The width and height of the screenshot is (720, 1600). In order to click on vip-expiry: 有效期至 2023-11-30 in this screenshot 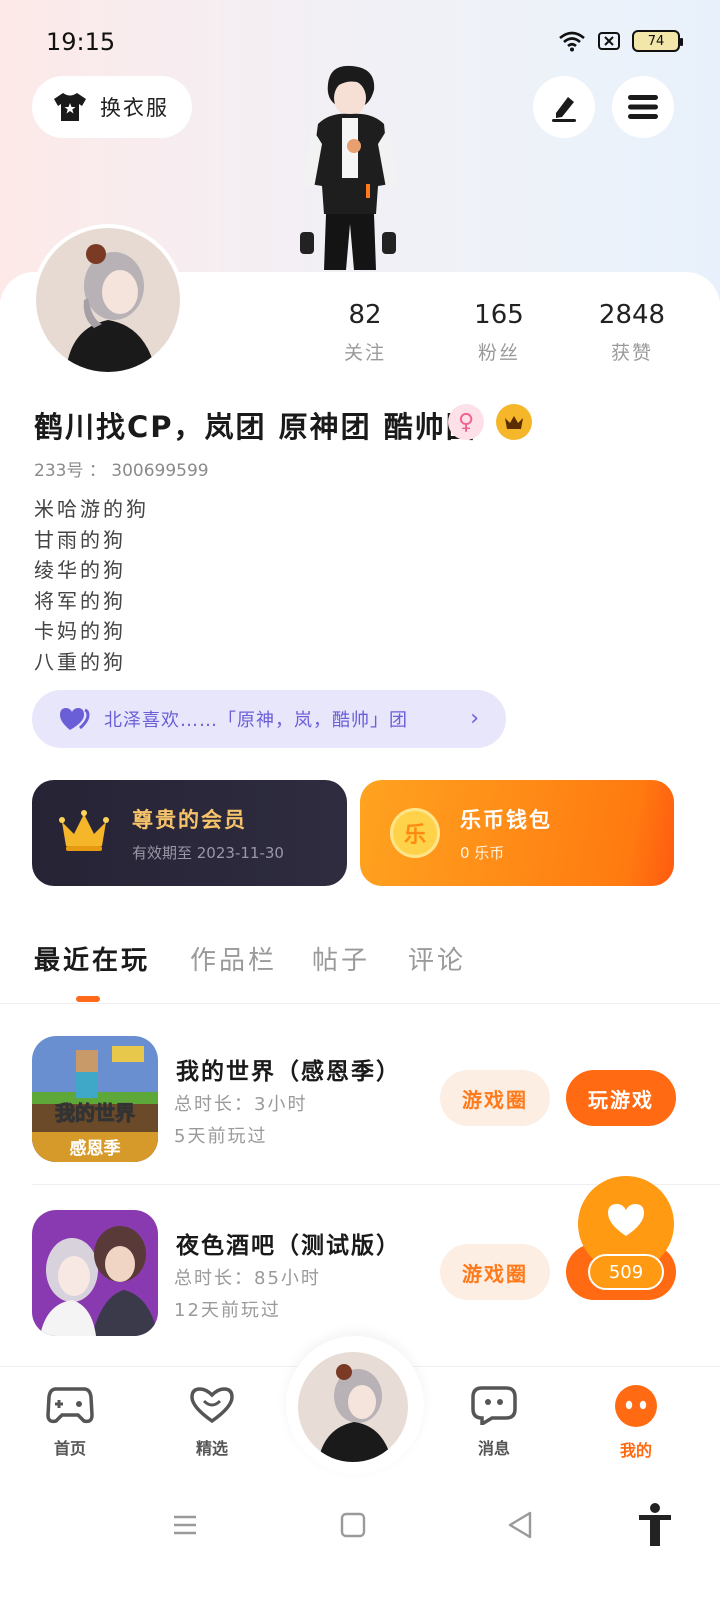, I will do `click(208, 853)`.